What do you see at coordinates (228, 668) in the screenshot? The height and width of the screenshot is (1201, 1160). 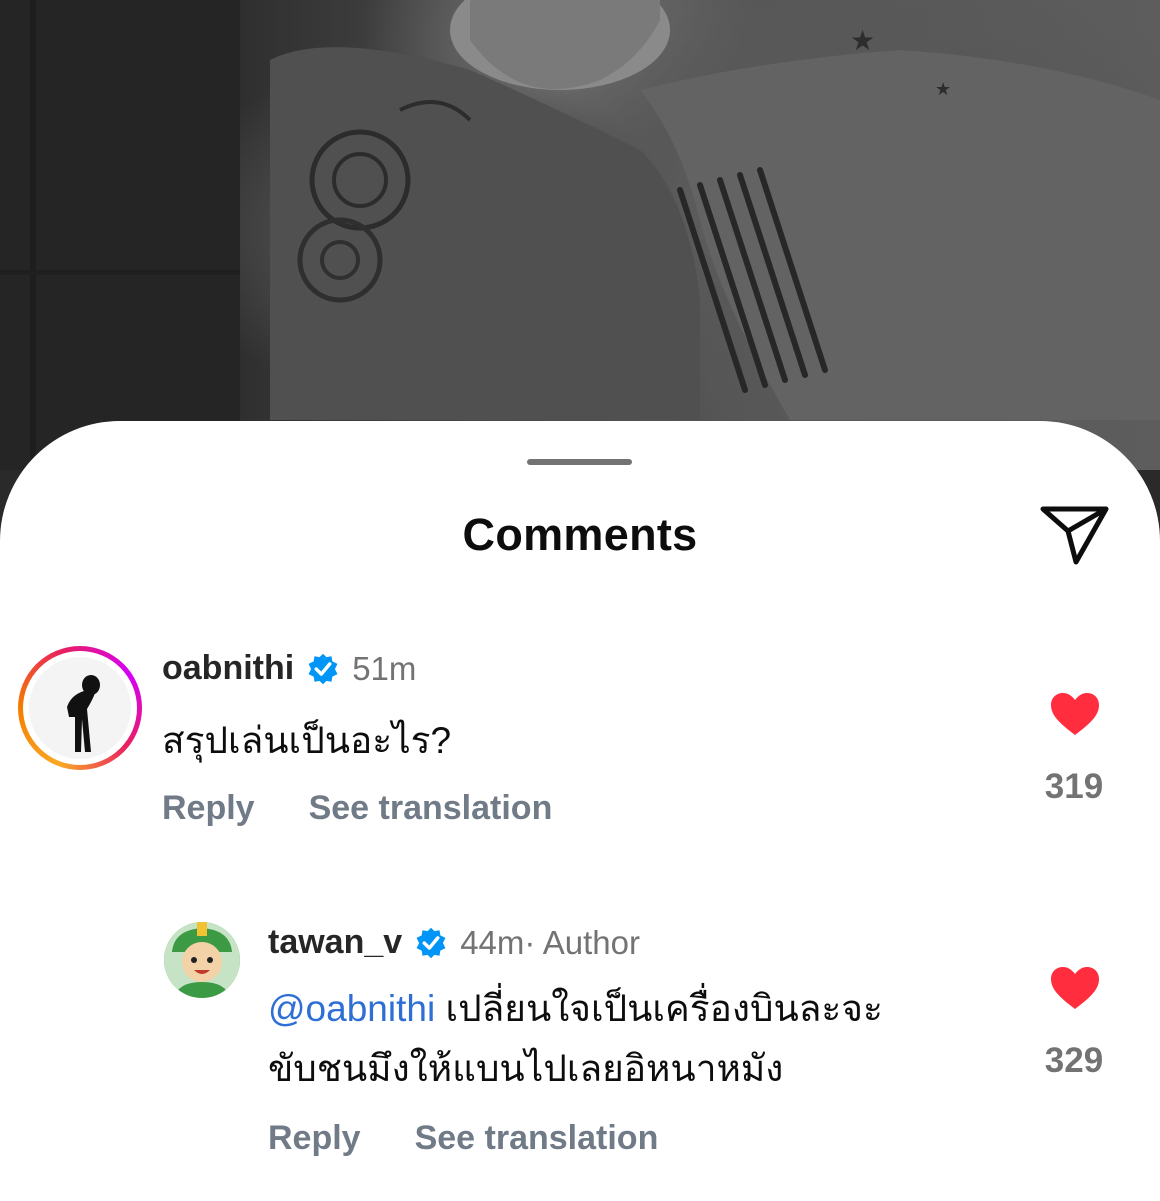 I see `comment-username: oabnithi` at bounding box center [228, 668].